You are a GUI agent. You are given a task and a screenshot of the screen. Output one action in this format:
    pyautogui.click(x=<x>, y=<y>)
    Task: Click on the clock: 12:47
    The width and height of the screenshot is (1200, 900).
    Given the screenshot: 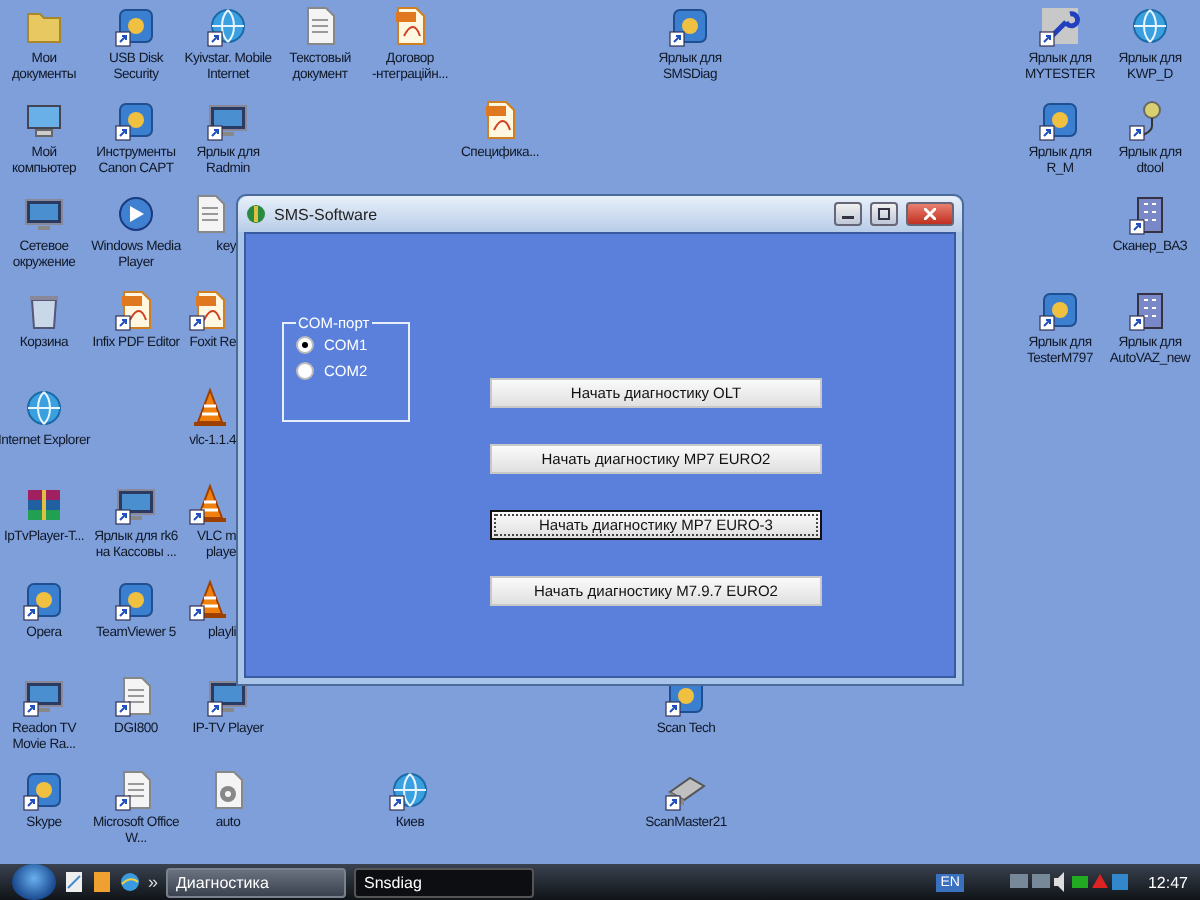 What is the action you would take?
    pyautogui.click(x=1167, y=882)
    